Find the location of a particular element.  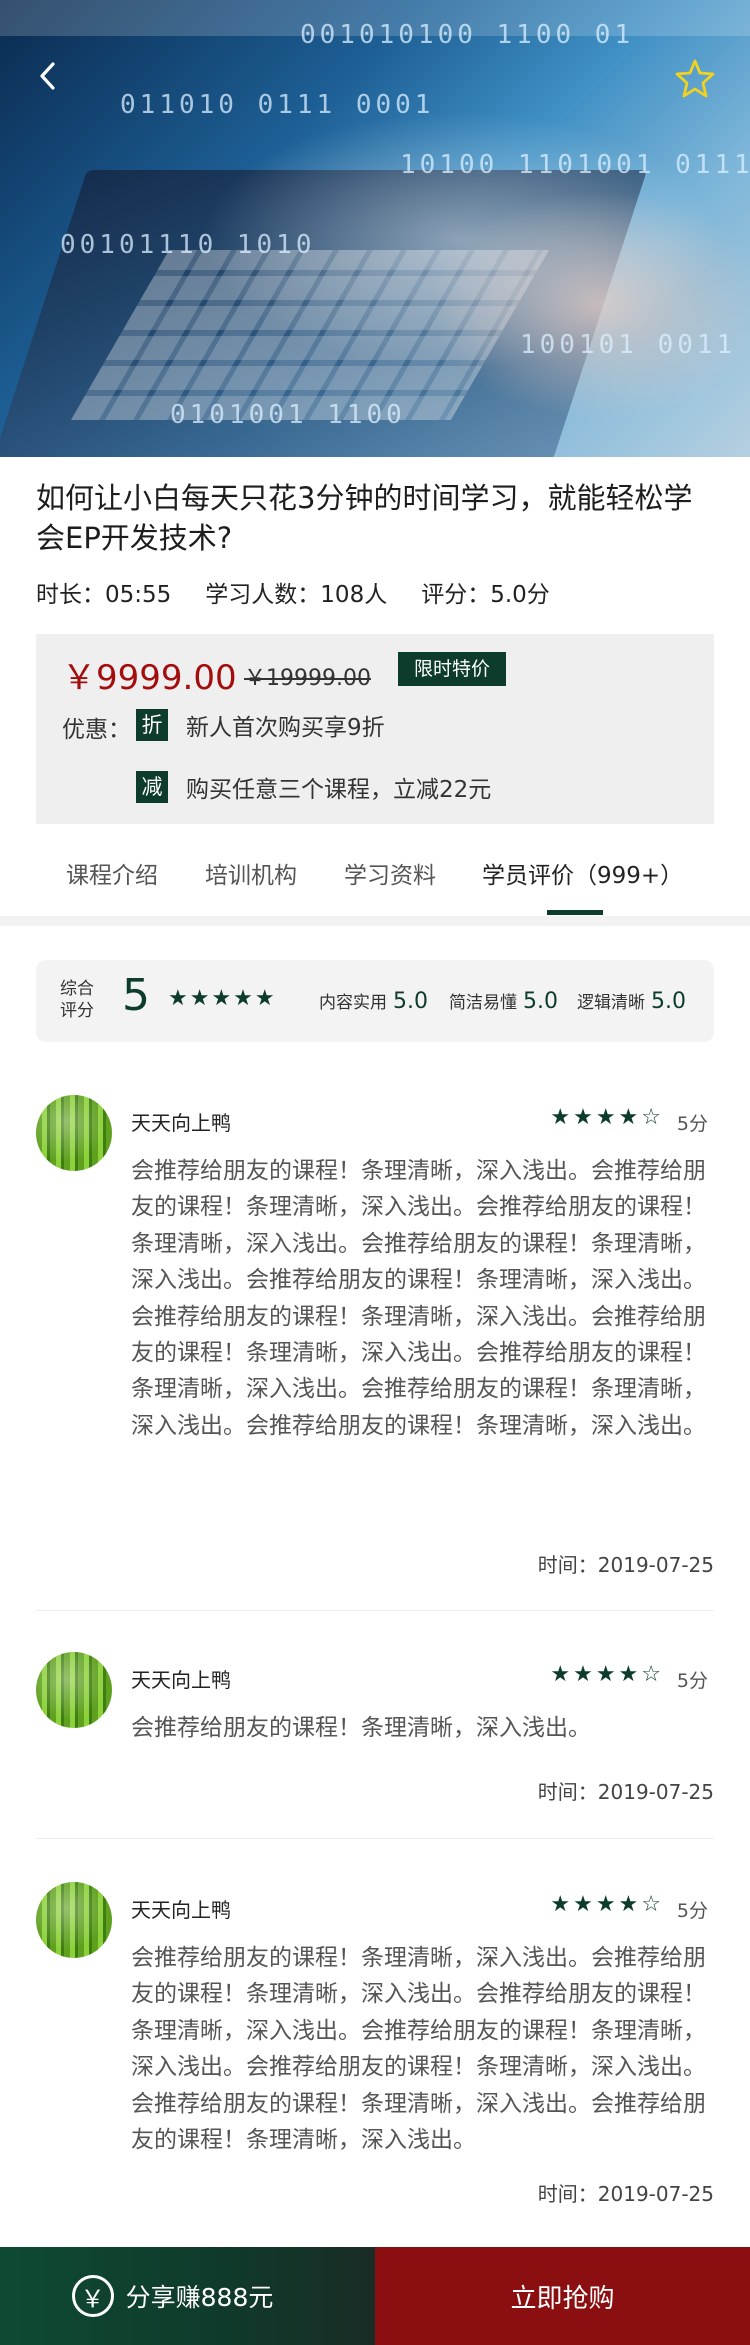

rating-logic: 逻辑清晰 5.0 is located at coordinates (631, 1001).